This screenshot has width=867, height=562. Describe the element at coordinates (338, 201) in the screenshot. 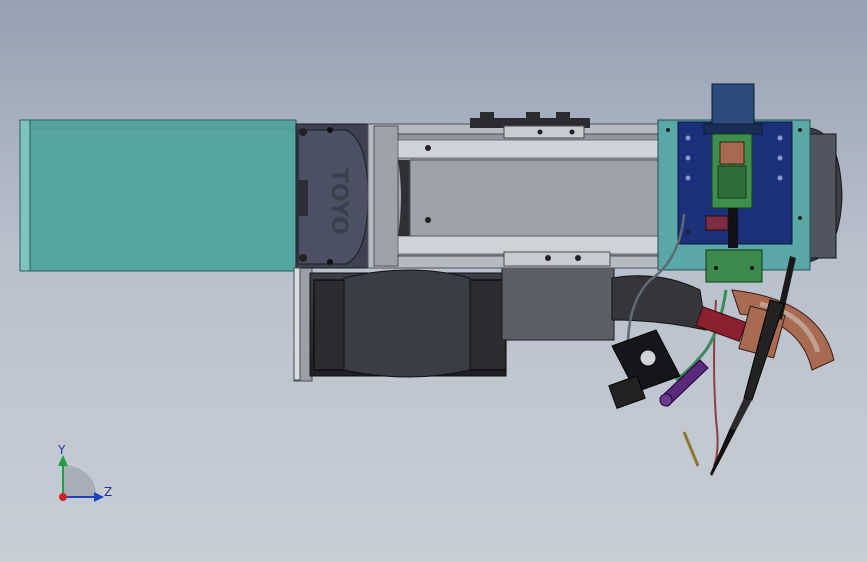

I see `actuator-logo: TOYO` at that location.